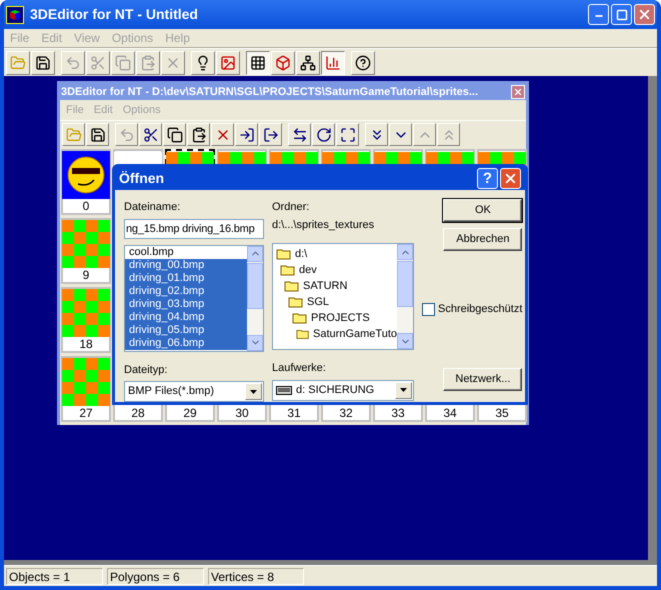 The image size is (661, 590). Describe the element at coordinates (142, 178) in the screenshot. I see `dialog-title: Öffnen` at that location.